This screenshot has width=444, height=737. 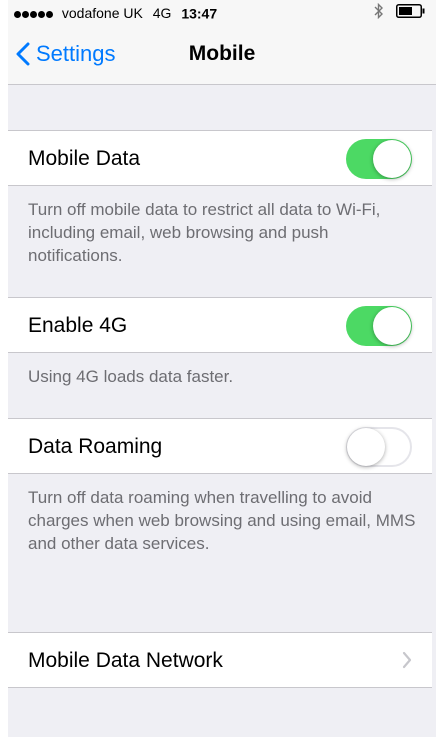 I want to click on screen-frame-right, so click(x=440, y=368).